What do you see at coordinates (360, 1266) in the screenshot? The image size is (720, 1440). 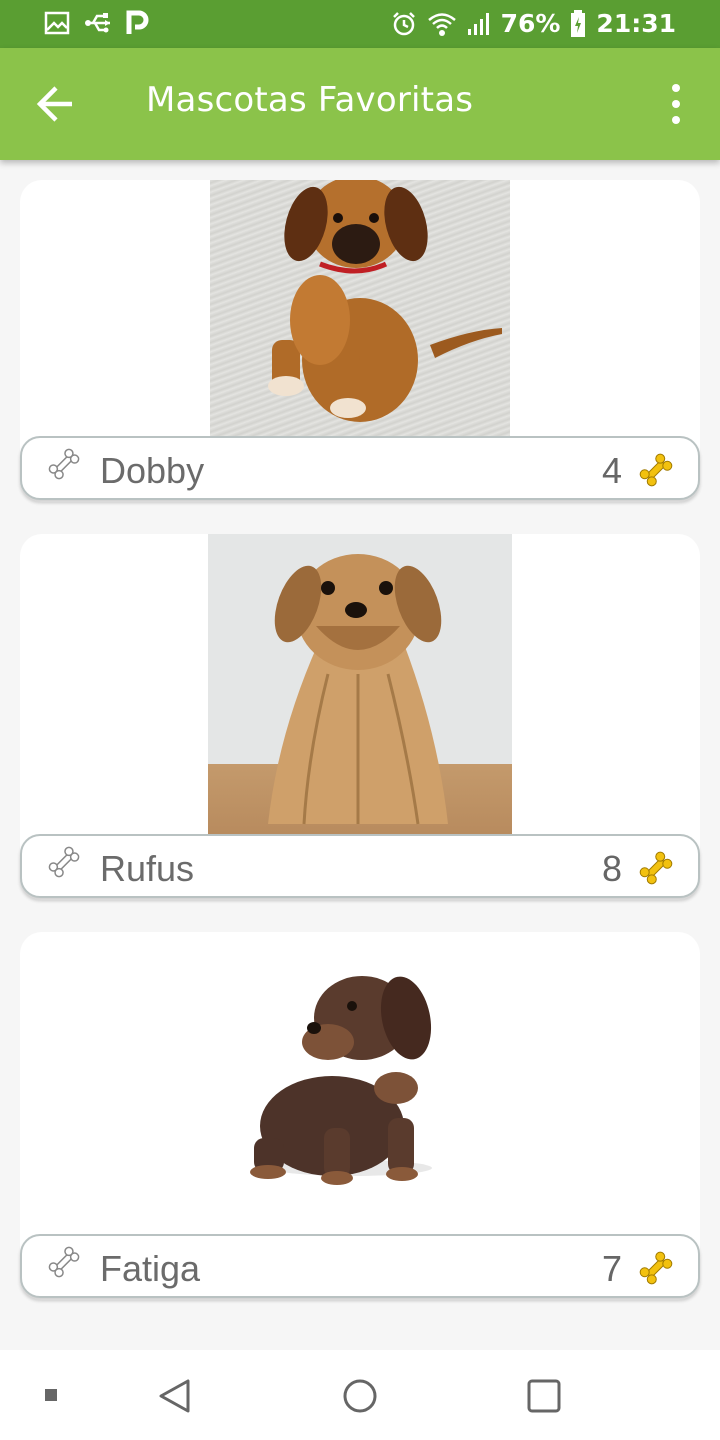 I see `pet-footer: Fatiga 7` at bounding box center [360, 1266].